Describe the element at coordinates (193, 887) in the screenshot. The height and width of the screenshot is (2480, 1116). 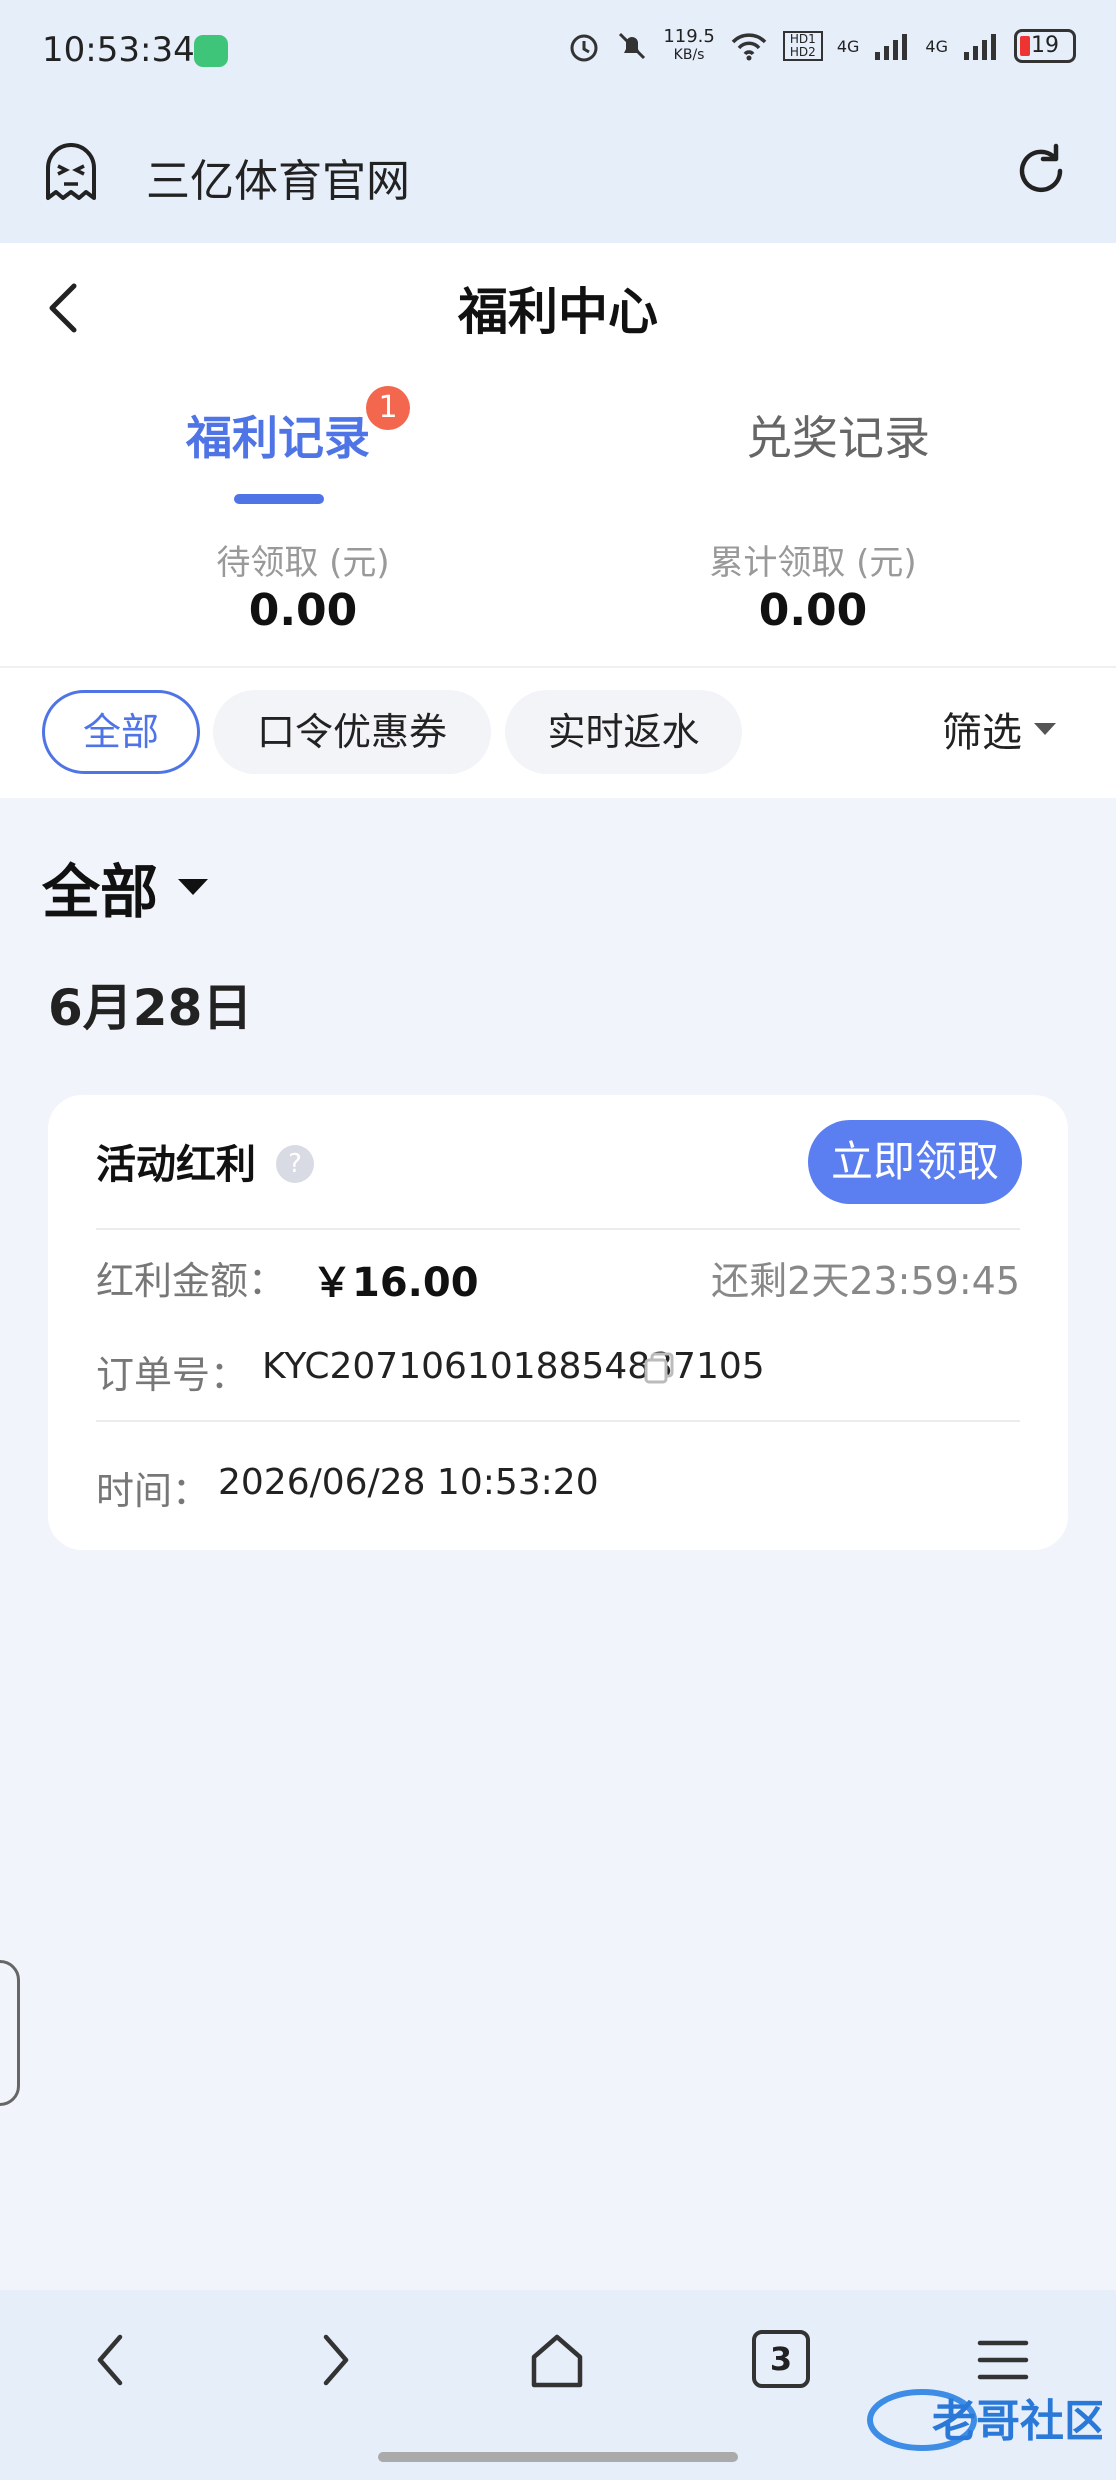
I see `caret-down-icon` at that location.